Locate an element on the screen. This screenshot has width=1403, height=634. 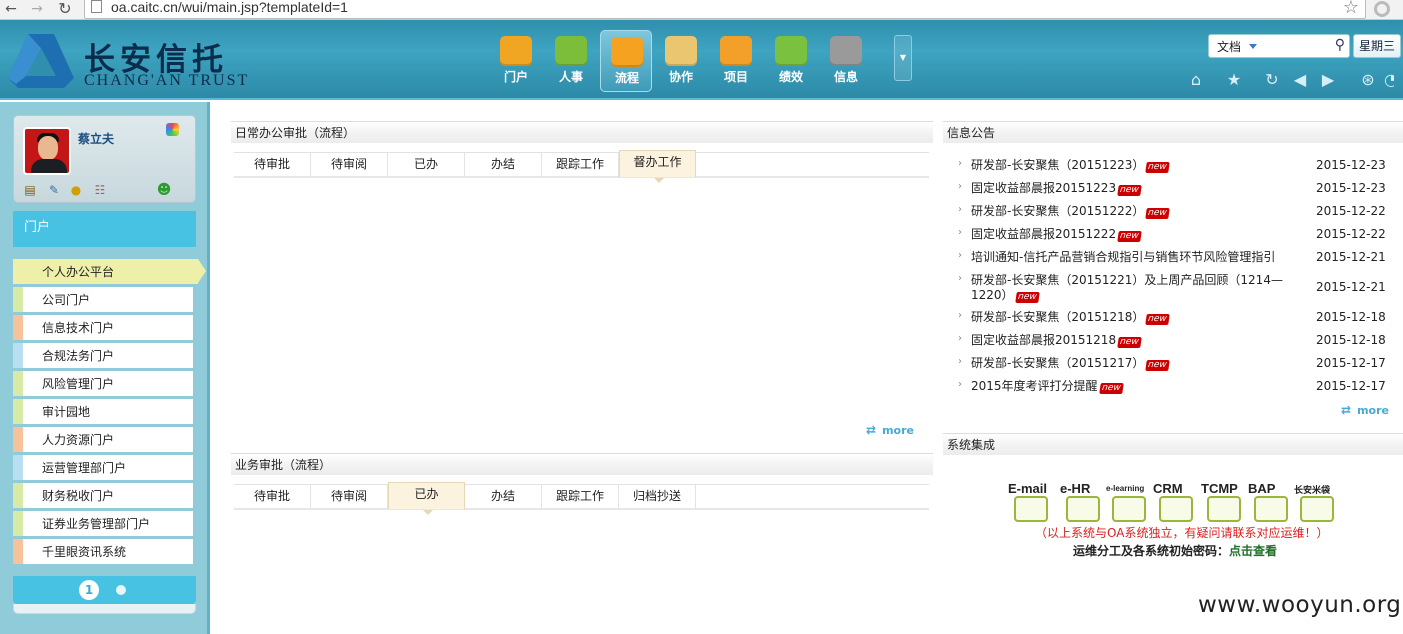
chevron-down-icon is located at coordinates (1253, 46).